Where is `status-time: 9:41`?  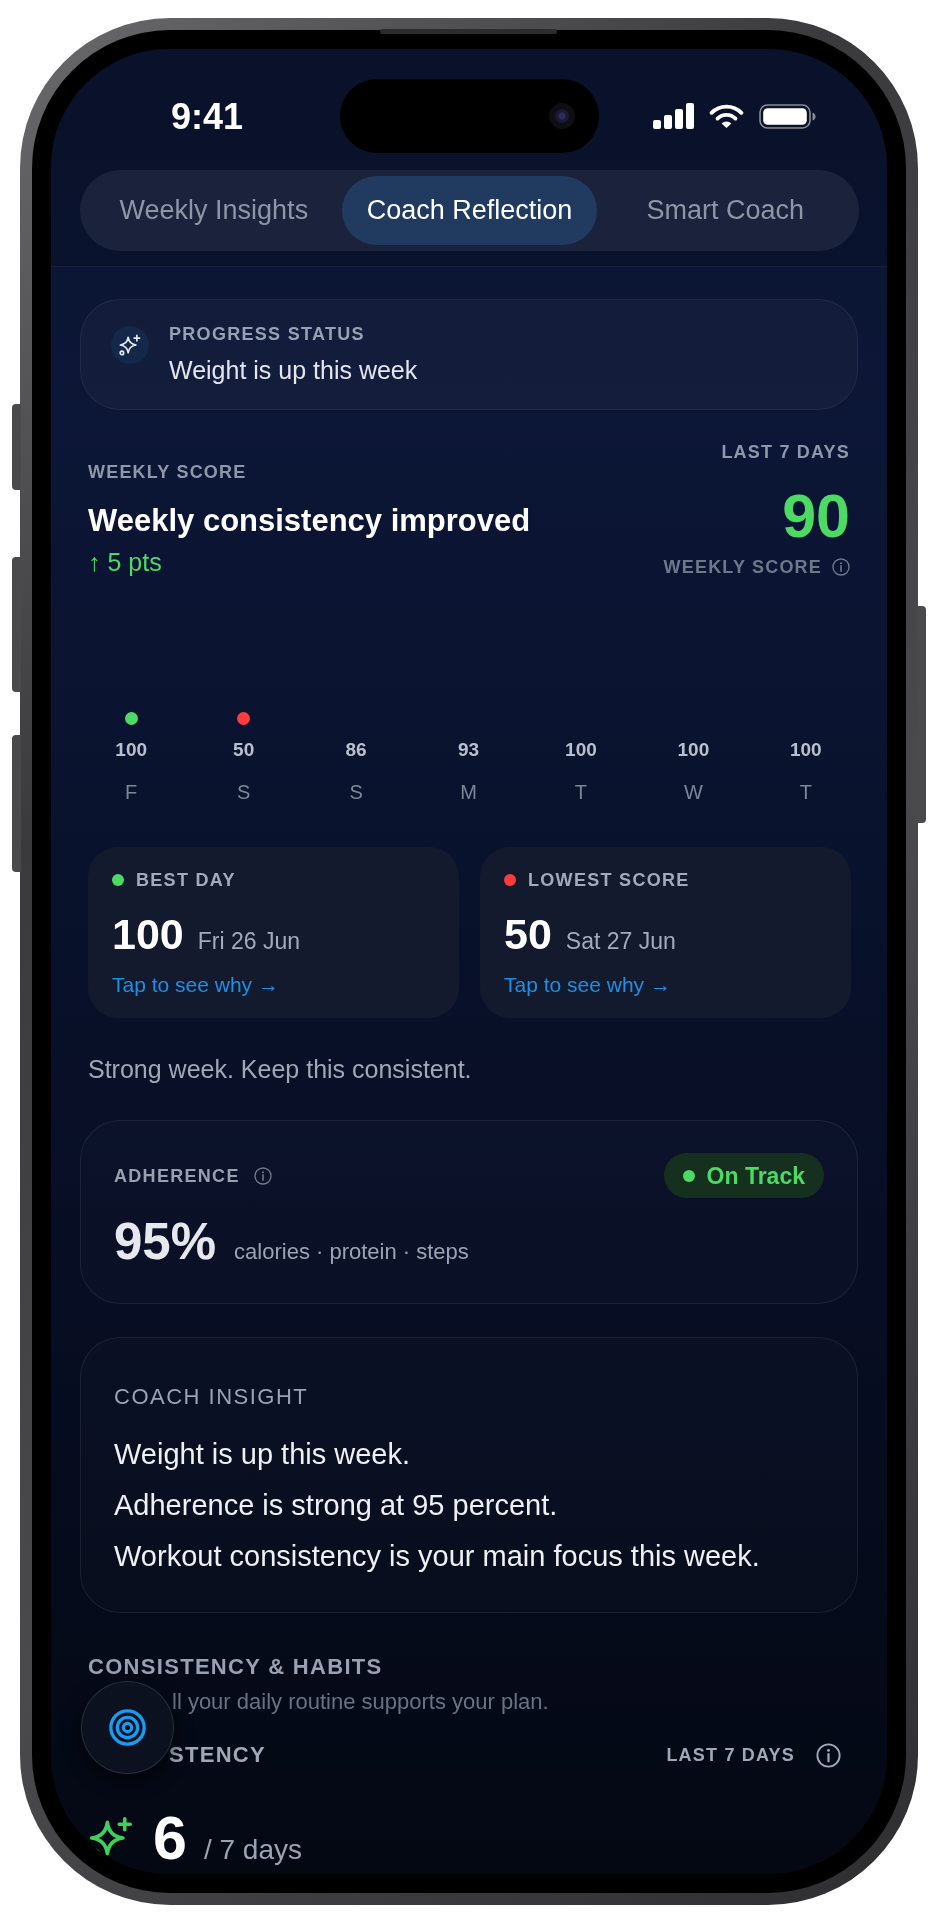
status-time: 9:41 is located at coordinates (207, 117).